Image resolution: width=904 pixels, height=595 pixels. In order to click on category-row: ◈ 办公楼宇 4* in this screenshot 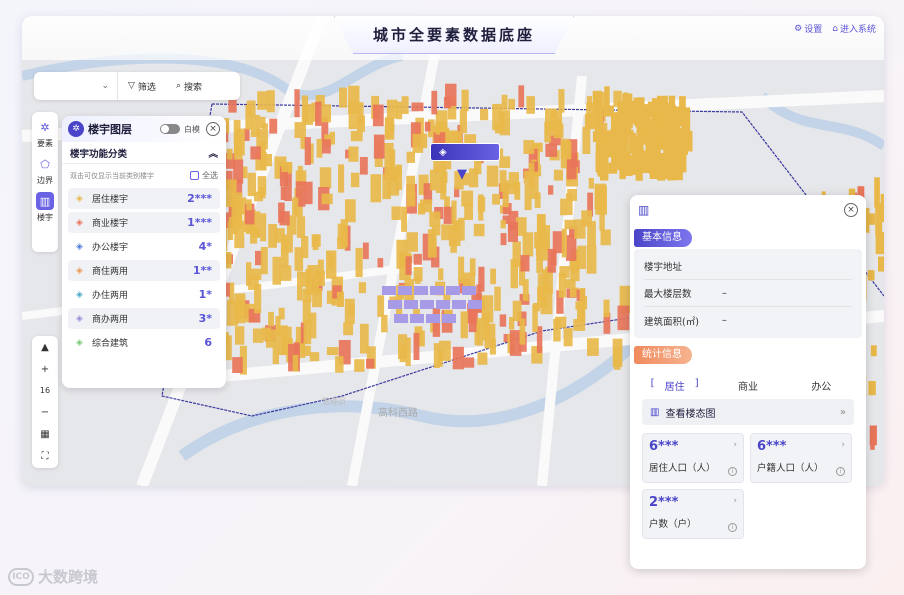, I will do `click(144, 246)`.